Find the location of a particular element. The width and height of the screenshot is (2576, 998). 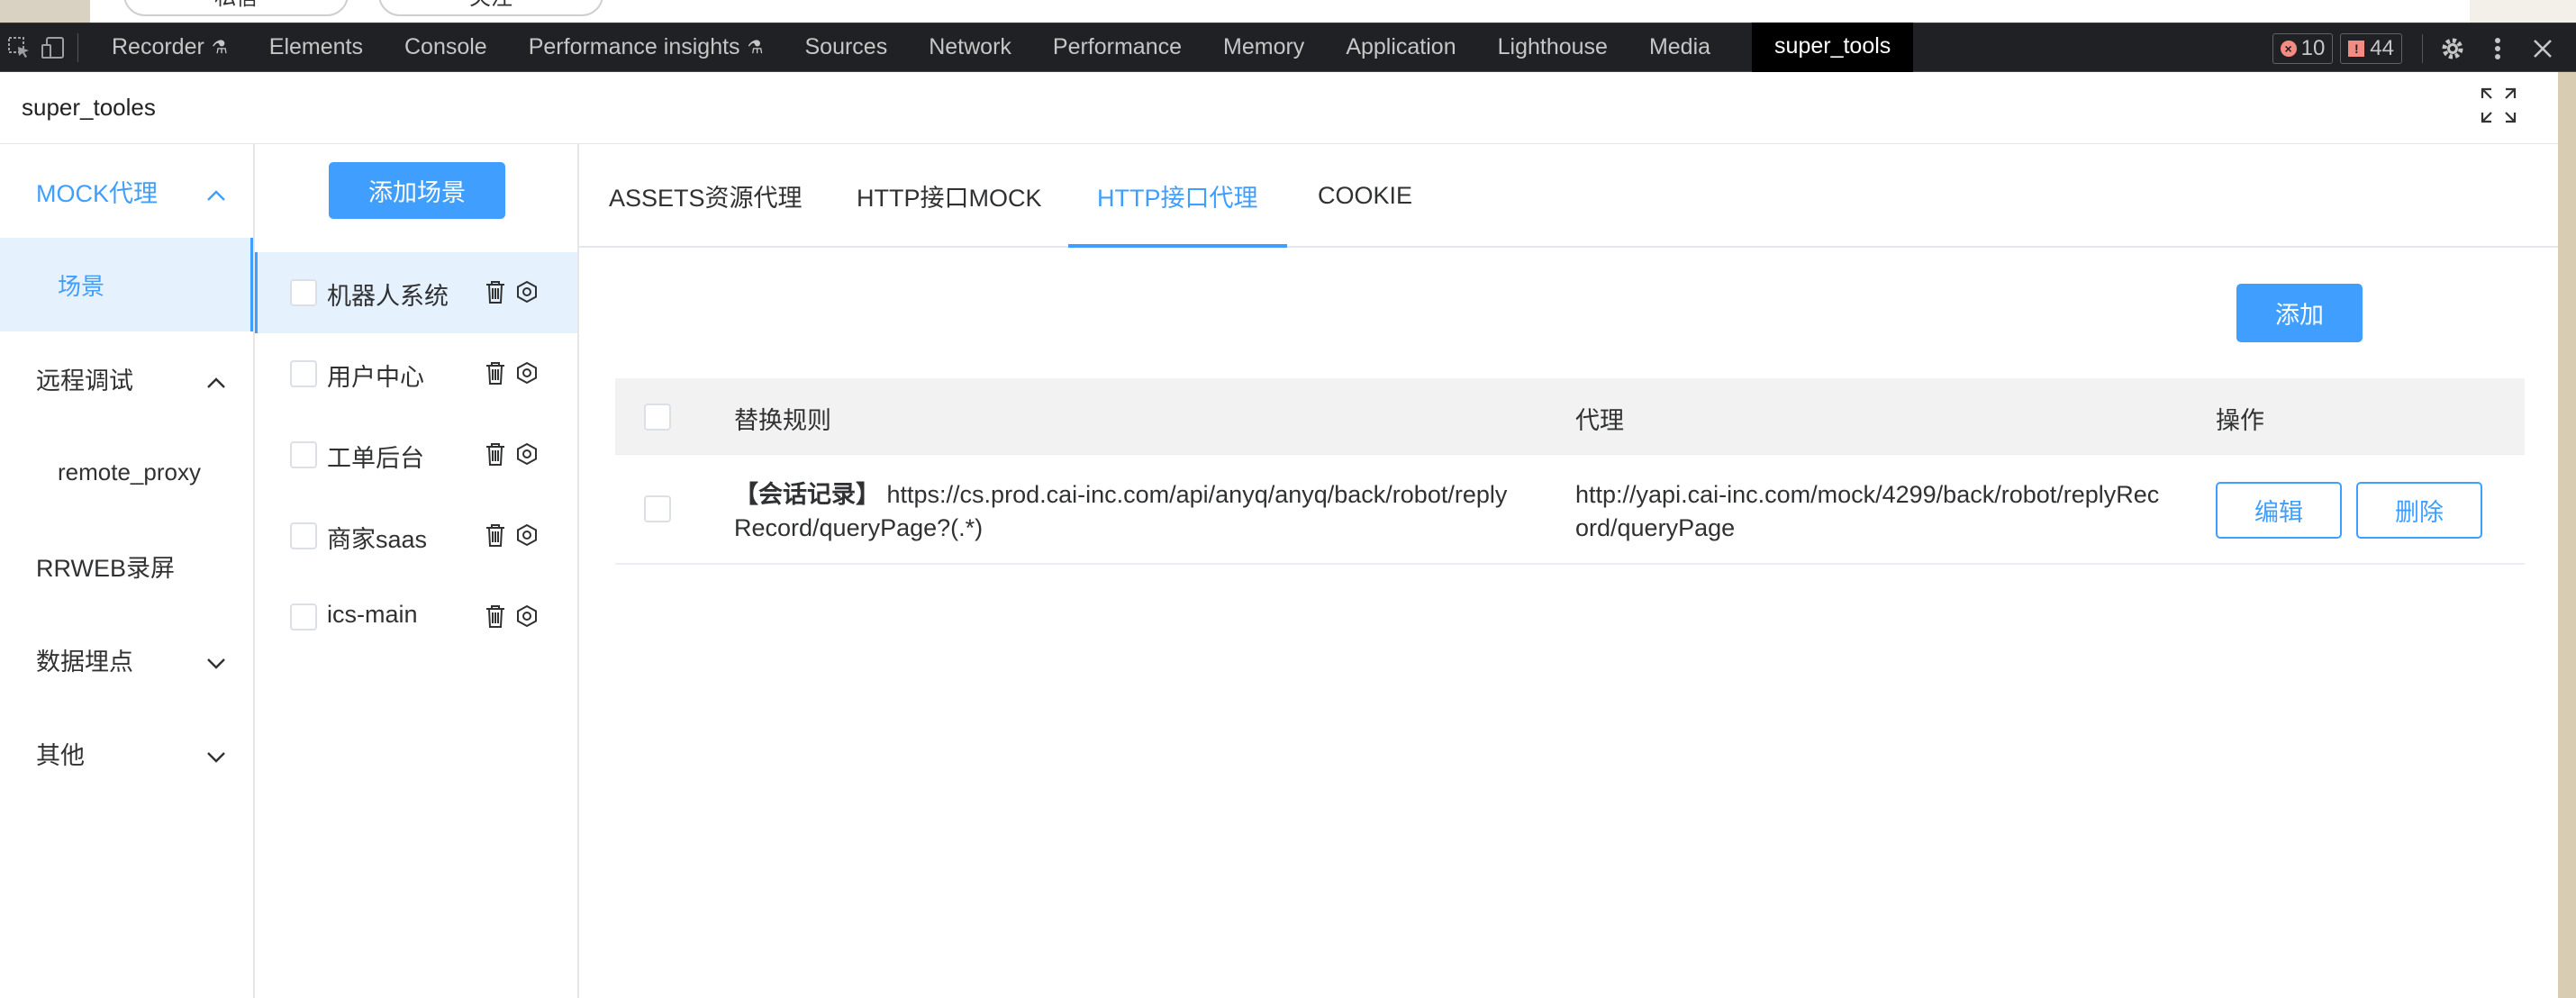

tab-elements: Elements is located at coordinates (316, 47).